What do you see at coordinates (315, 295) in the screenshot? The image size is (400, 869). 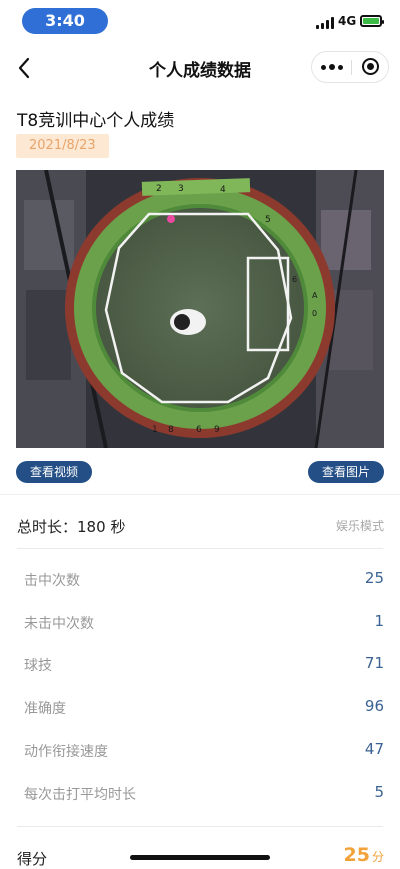 I see `panel-label: A` at bounding box center [315, 295].